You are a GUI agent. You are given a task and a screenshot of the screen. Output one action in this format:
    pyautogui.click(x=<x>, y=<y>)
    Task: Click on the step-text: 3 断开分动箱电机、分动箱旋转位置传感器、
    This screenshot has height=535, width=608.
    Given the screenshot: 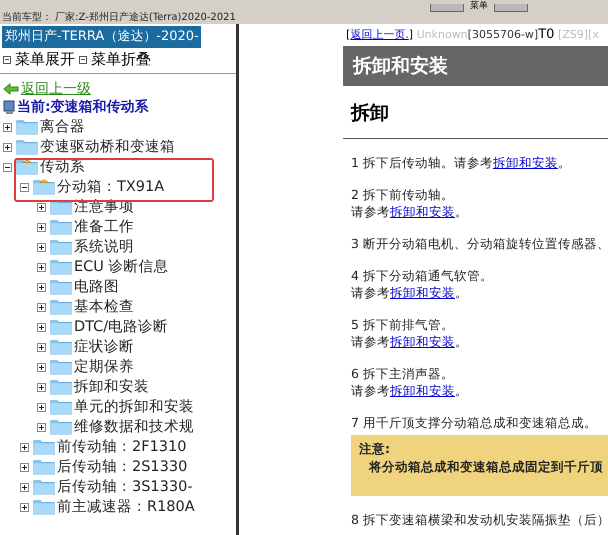 What is the action you would take?
    pyautogui.click(x=479, y=243)
    